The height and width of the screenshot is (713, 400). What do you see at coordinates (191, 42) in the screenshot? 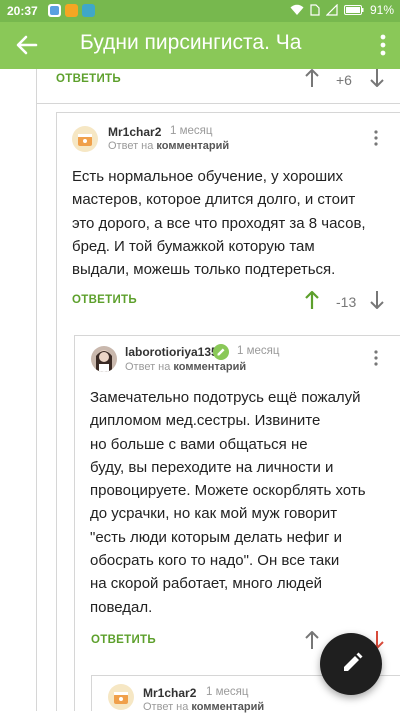
I see `post-title: Будни пирсингиста. Ча` at bounding box center [191, 42].